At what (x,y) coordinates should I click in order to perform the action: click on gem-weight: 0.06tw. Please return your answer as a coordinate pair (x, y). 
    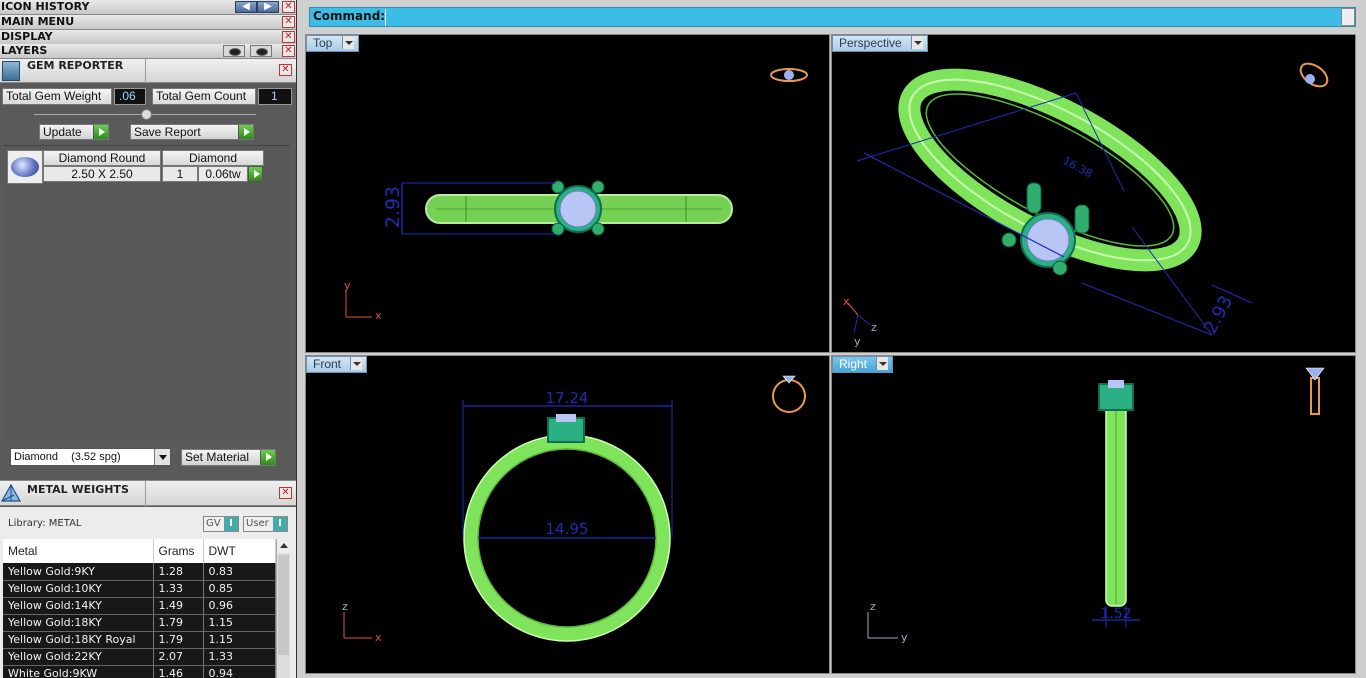
    Looking at the image, I should click on (223, 174).